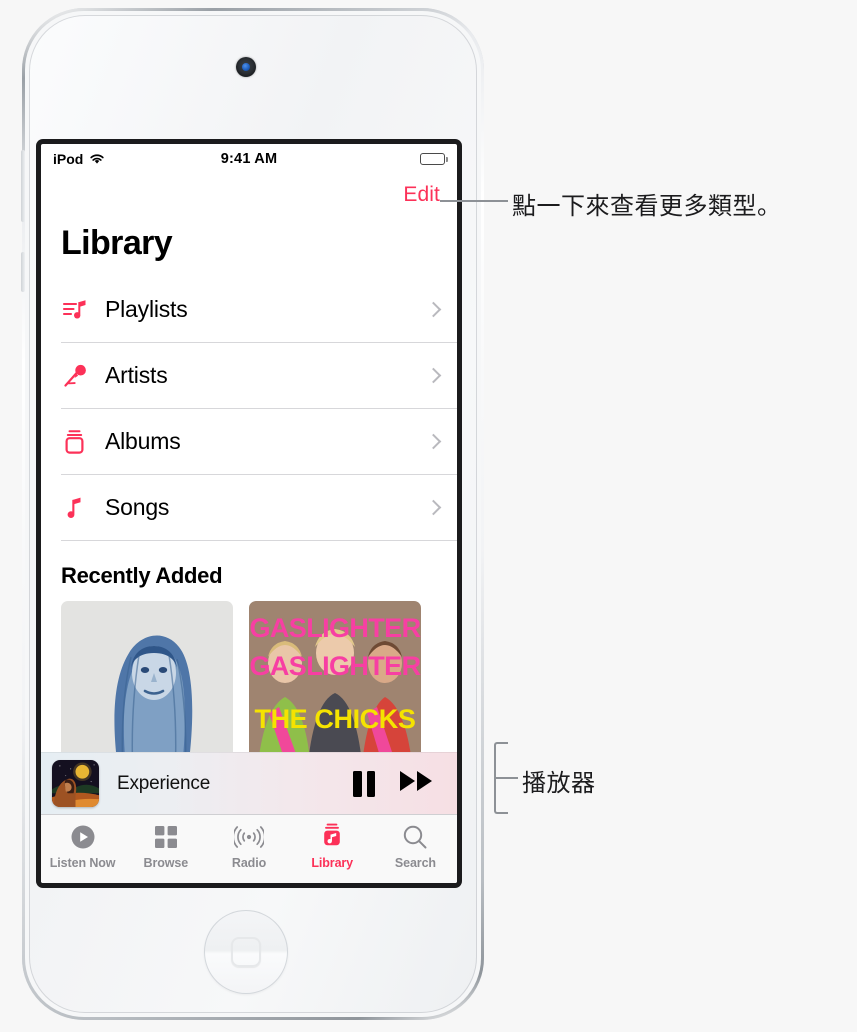  I want to click on fast-forward-icon, so click(417, 783).